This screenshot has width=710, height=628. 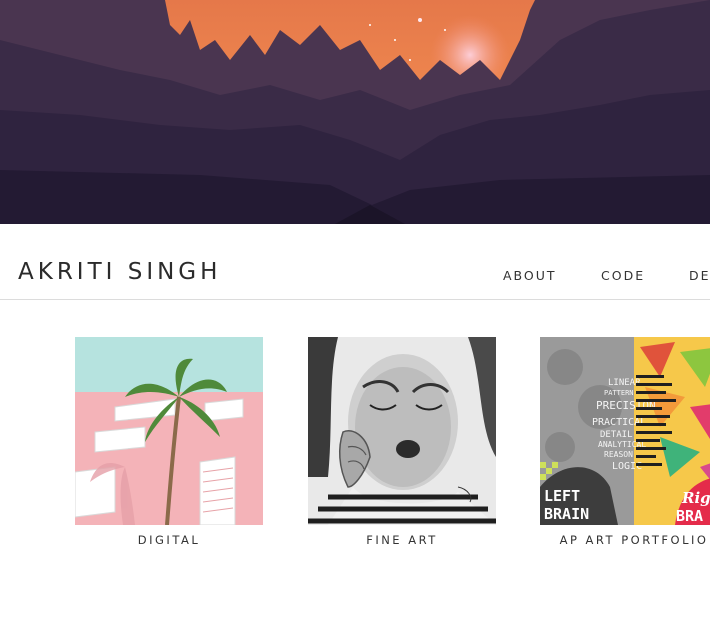 What do you see at coordinates (355, 262) in the screenshot?
I see `site-header: AKRITI SINGH ABOUT CODE DE` at bounding box center [355, 262].